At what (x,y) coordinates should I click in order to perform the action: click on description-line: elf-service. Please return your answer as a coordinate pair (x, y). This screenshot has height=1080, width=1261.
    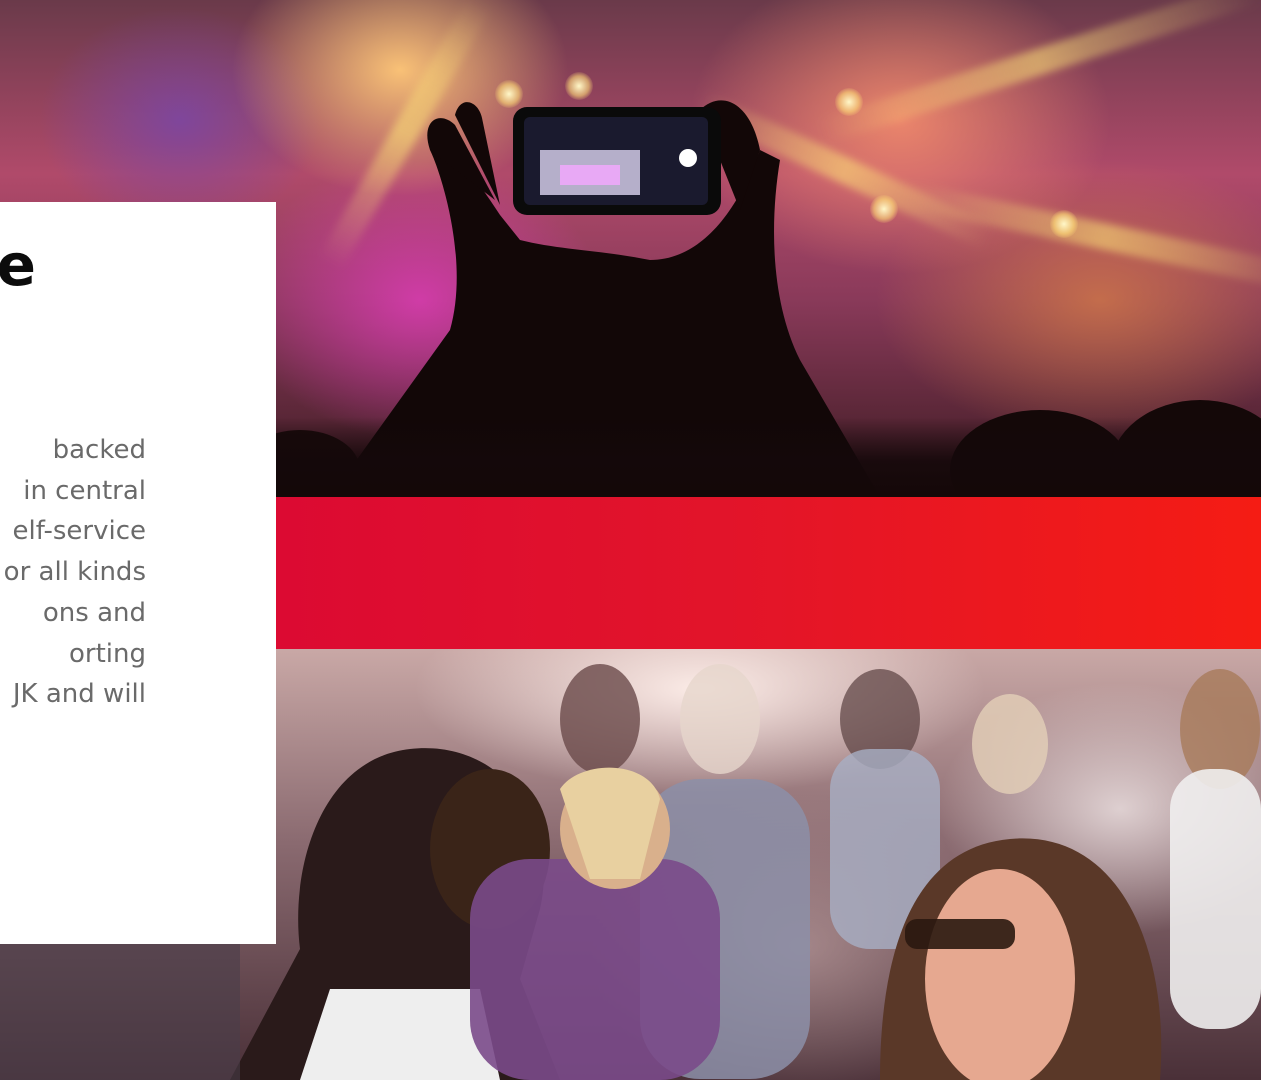
    Looking at the image, I should click on (79, 531).